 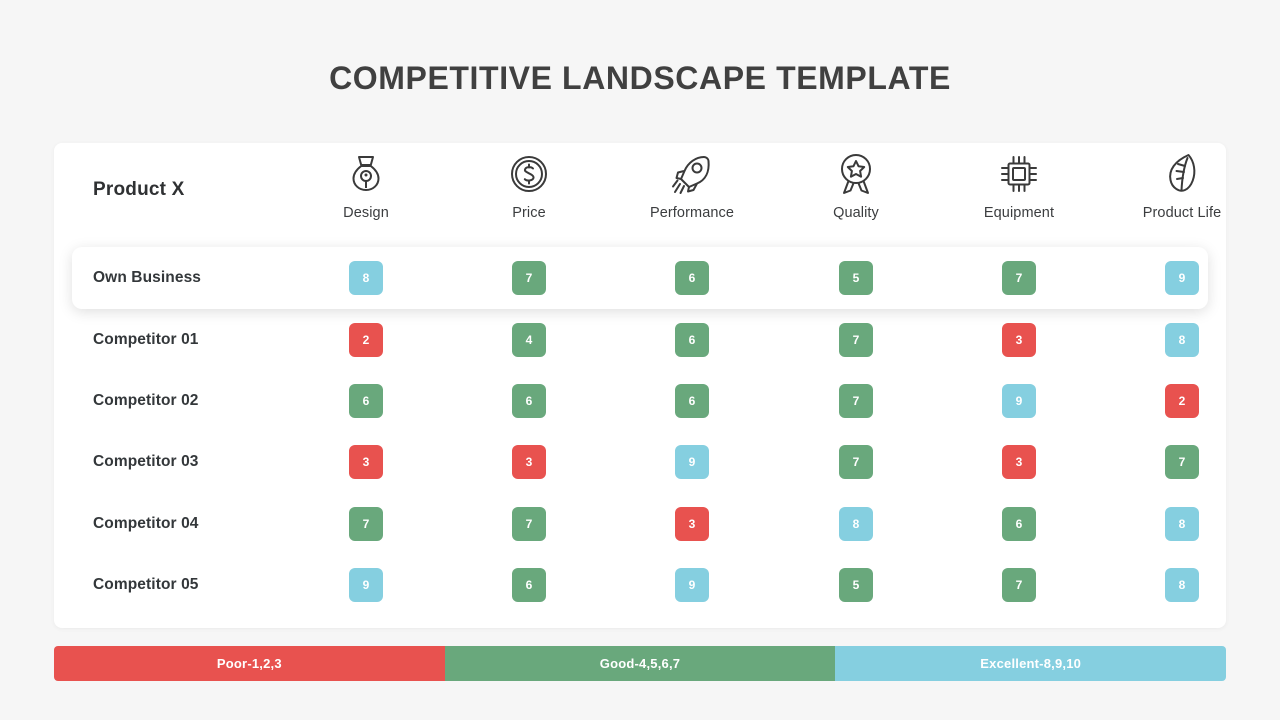 What do you see at coordinates (529, 213) in the screenshot?
I see `column-label: Price` at bounding box center [529, 213].